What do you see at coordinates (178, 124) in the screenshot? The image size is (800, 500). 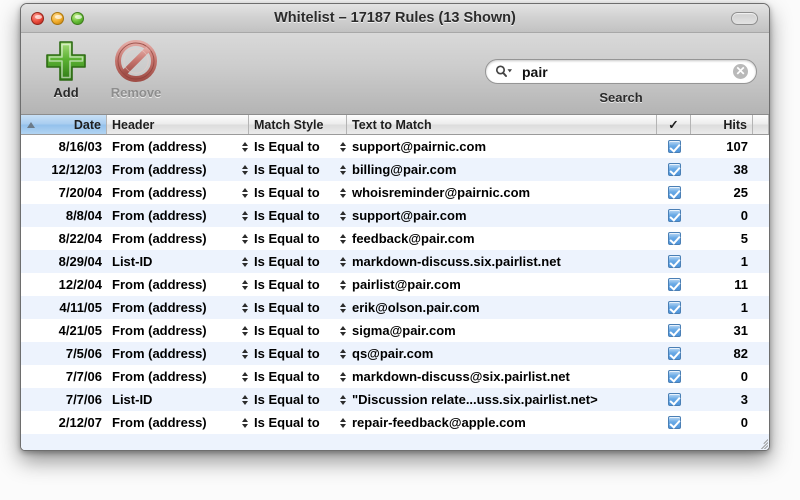 I see `column-header-header: Header` at bounding box center [178, 124].